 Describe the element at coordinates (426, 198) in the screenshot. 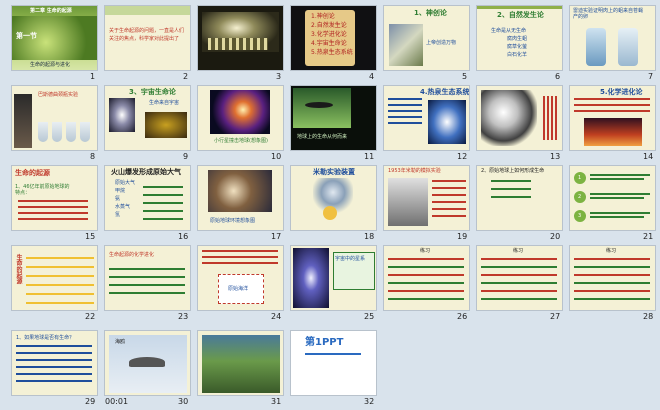

I see `slide-thumbnail-19: 1953年米勒的模拟实验` at that location.